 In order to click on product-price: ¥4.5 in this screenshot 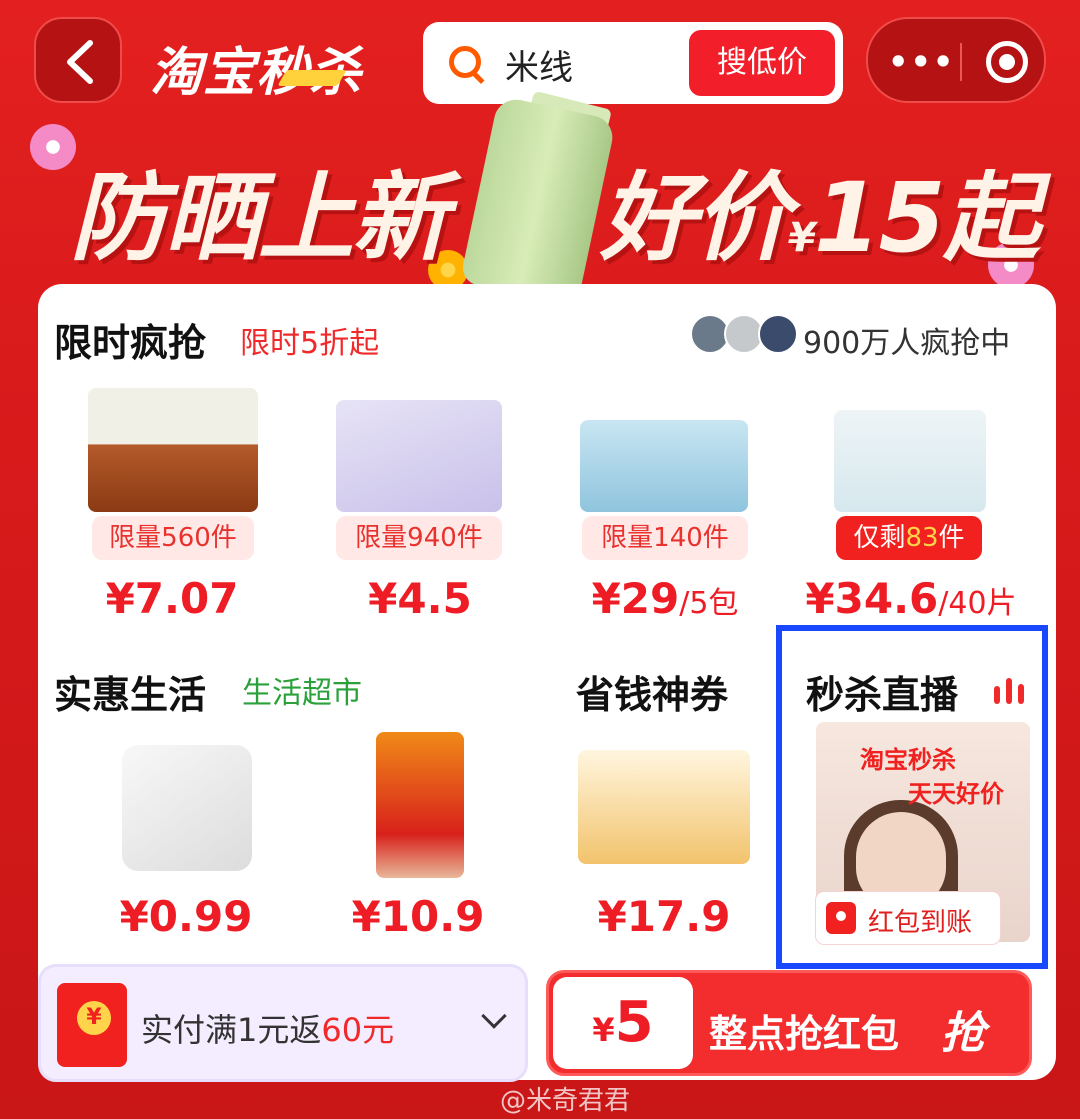, I will do `click(420, 598)`.